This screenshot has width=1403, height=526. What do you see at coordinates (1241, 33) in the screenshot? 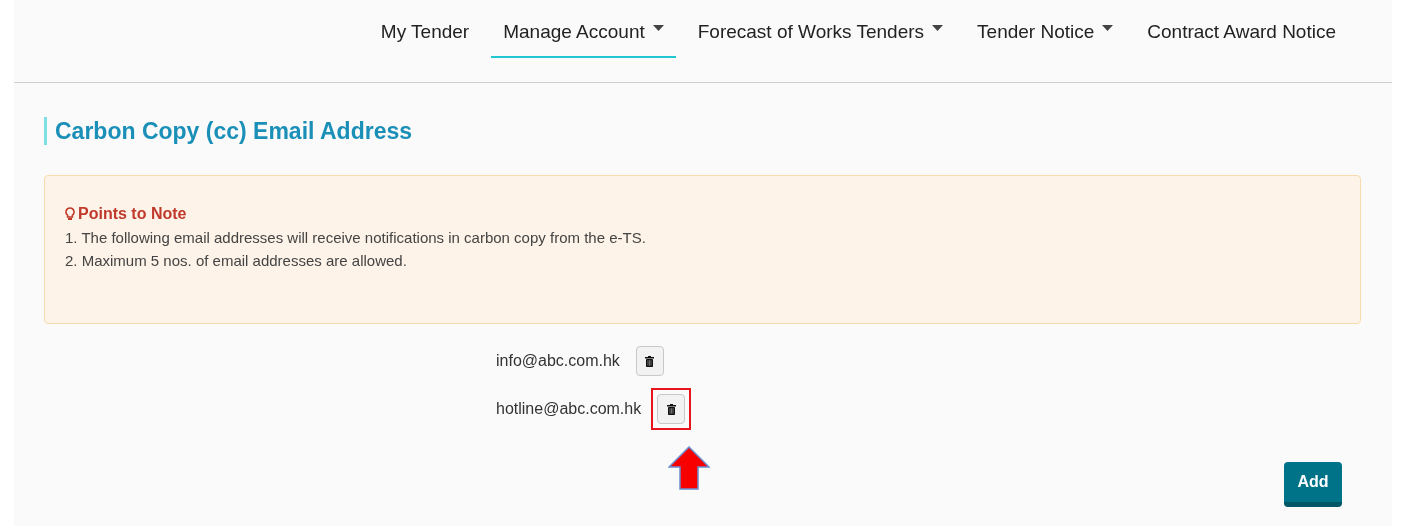
I see `nav-tab: Contract Award Notice` at bounding box center [1241, 33].